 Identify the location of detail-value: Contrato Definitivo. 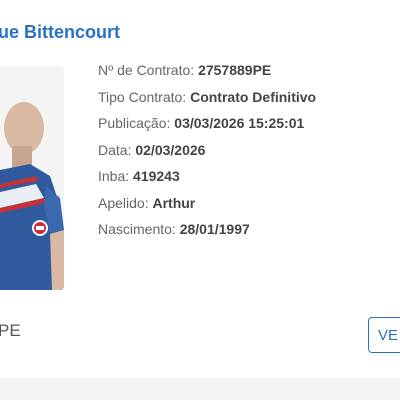
(253, 96).